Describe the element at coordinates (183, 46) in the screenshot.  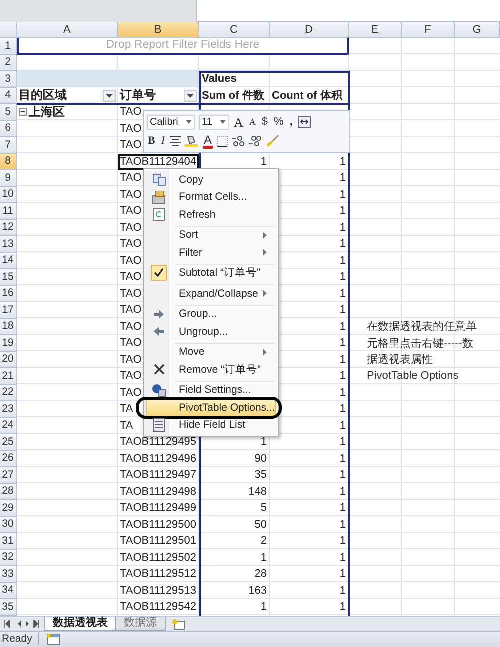
I see `filter-drop-zone: Drop Report Filter Fields Here` at that location.